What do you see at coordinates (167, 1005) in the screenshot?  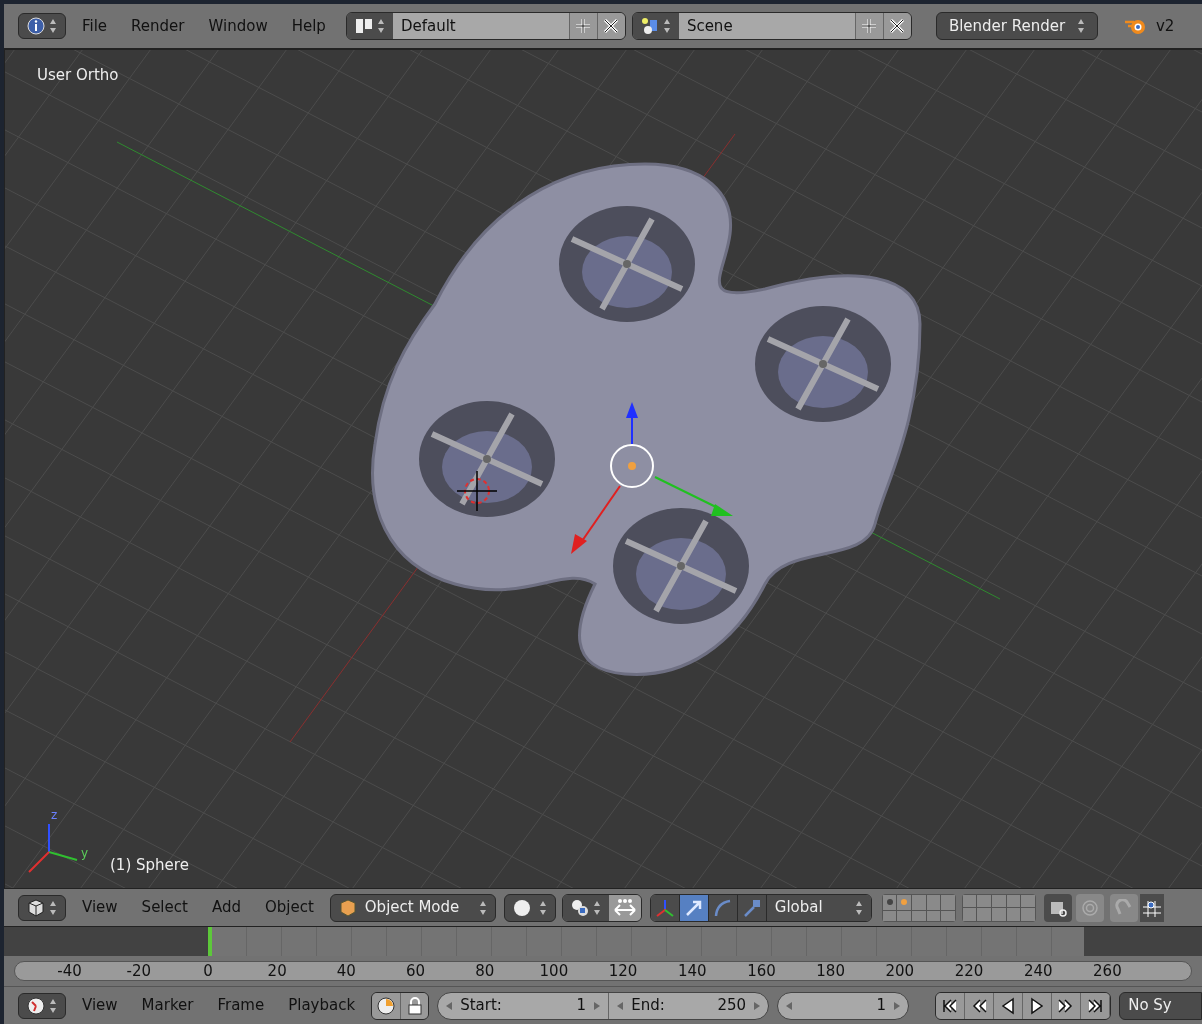 I see `menu-item: Marker` at bounding box center [167, 1005].